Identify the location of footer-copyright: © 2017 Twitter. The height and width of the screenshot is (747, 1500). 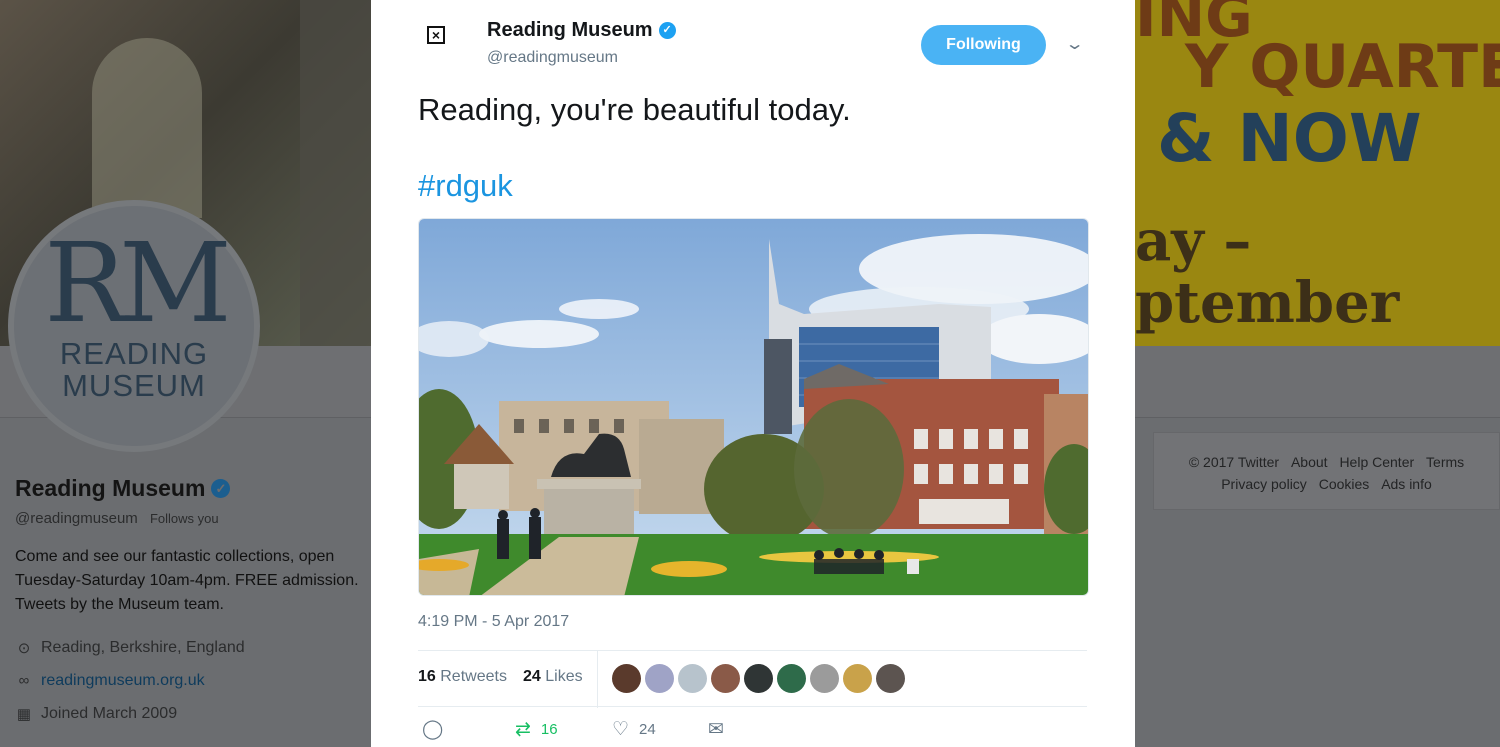
(1234, 462).